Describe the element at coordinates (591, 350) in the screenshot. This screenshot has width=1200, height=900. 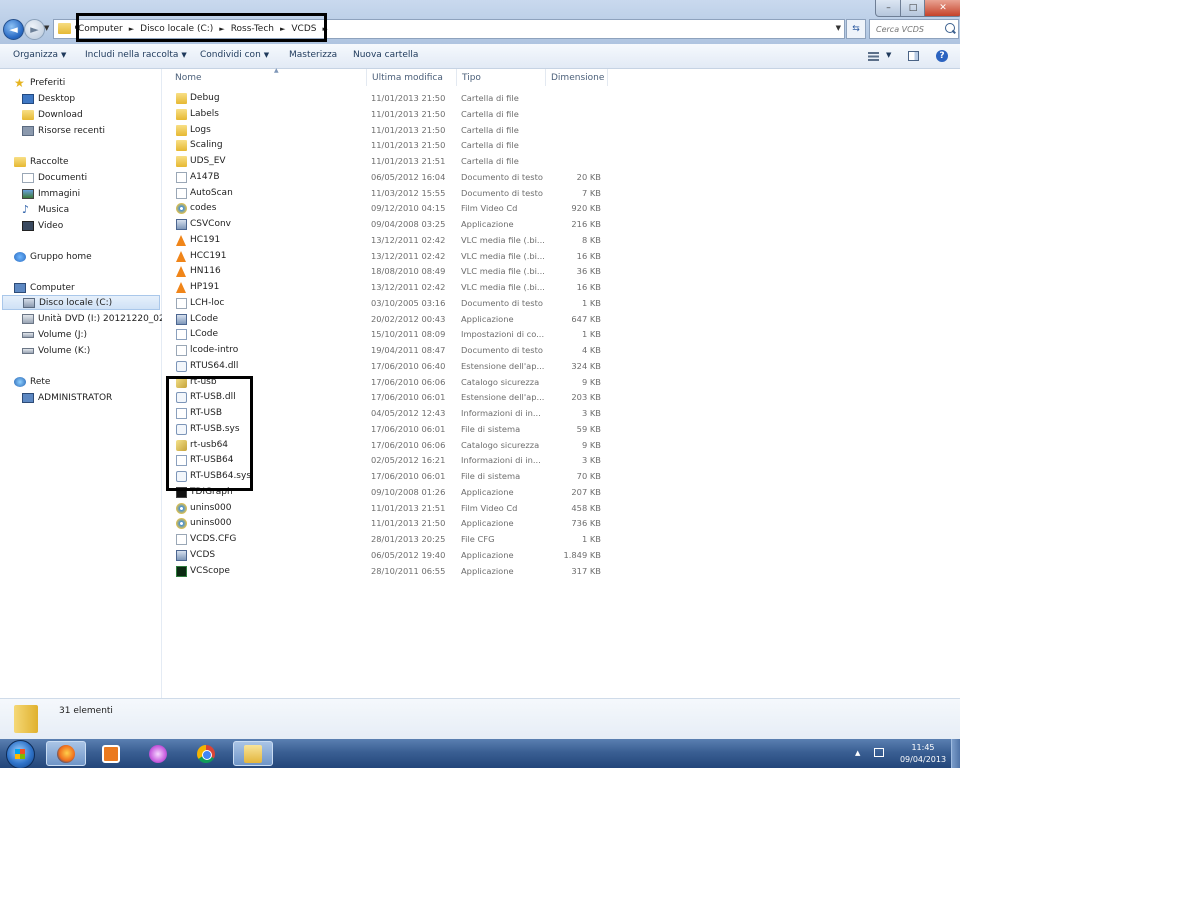
I see `file-size: 4 KB` at that location.